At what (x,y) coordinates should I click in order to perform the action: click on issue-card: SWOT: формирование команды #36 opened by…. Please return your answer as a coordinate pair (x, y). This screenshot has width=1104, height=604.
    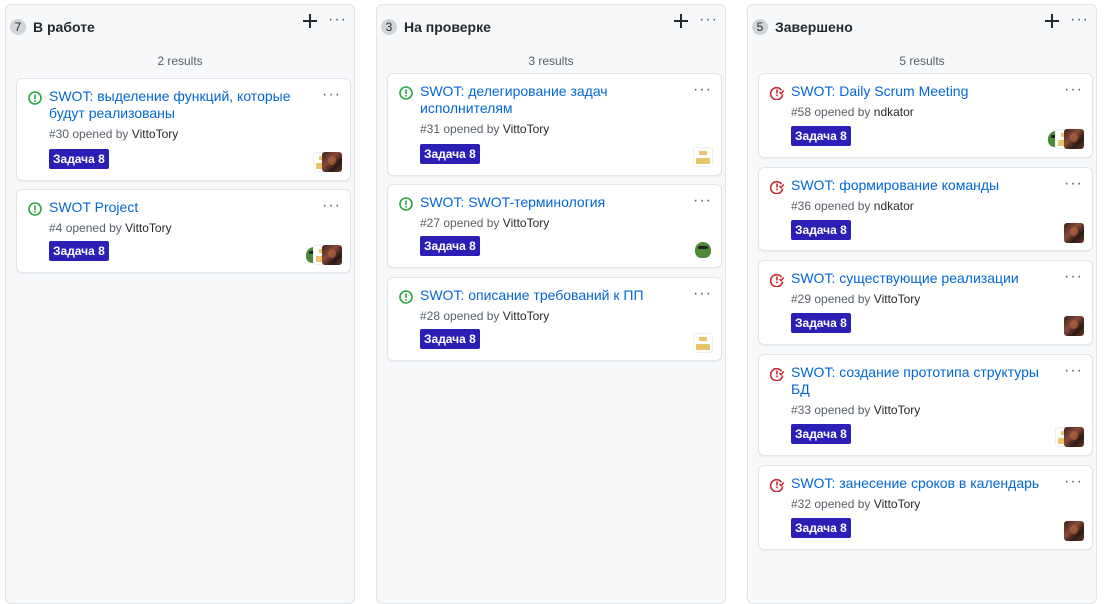
    Looking at the image, I should click on (925, 209).